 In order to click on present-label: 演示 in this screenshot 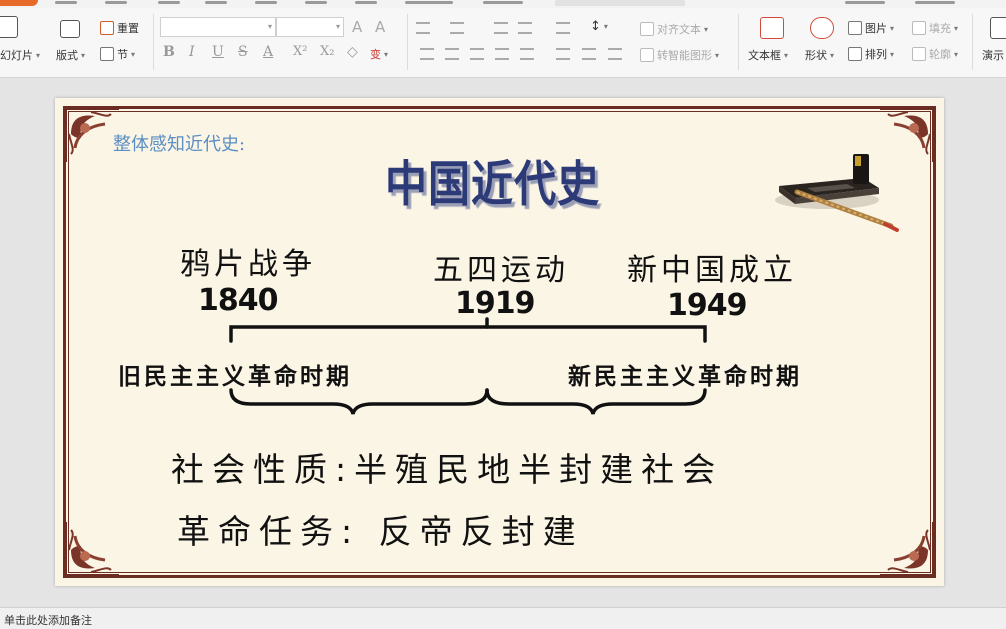, I will do `click(993, 55)`.